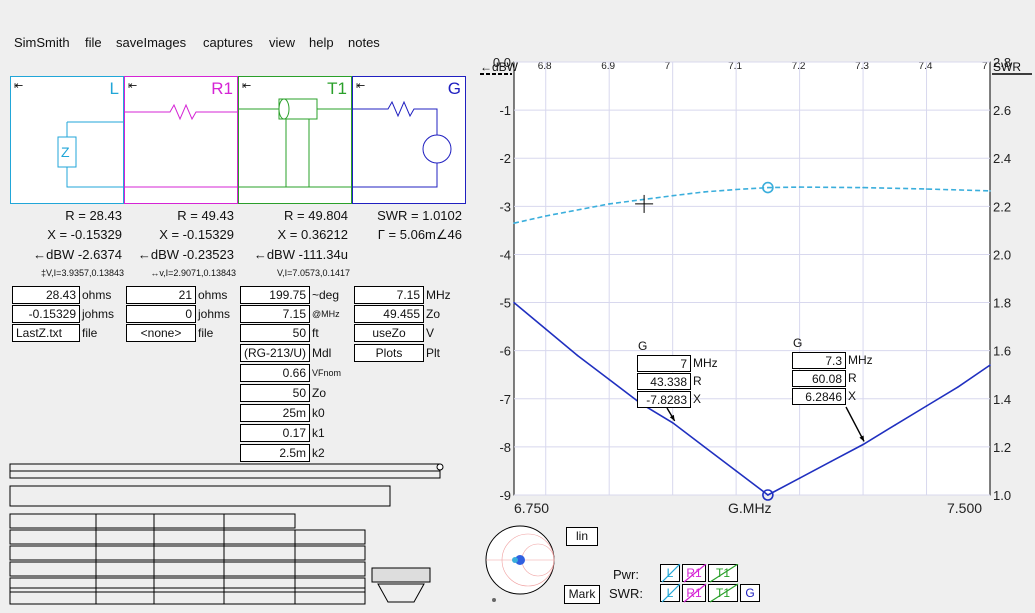 The height and width of the screenshot is (613, 1035). Describe the element at coordinates (318, 413) in the screenshot. I see `unit-label: k0` at that location.